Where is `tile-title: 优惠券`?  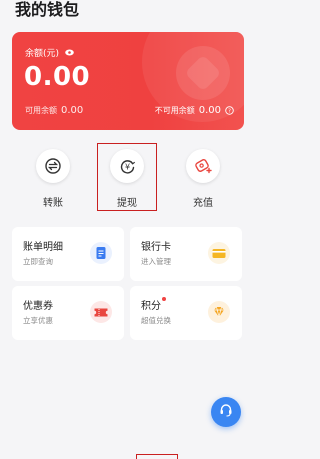 tile-title: 优惠券 is located at coordinates (38, 306).